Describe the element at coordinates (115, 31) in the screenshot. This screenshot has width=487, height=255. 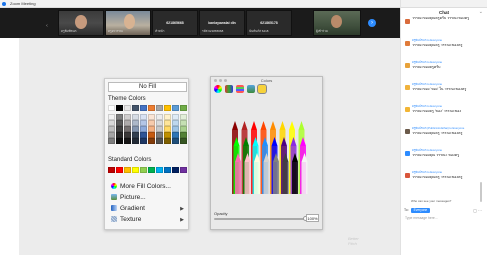
I see `participant-name: ครูอรวรรณ` at that location.